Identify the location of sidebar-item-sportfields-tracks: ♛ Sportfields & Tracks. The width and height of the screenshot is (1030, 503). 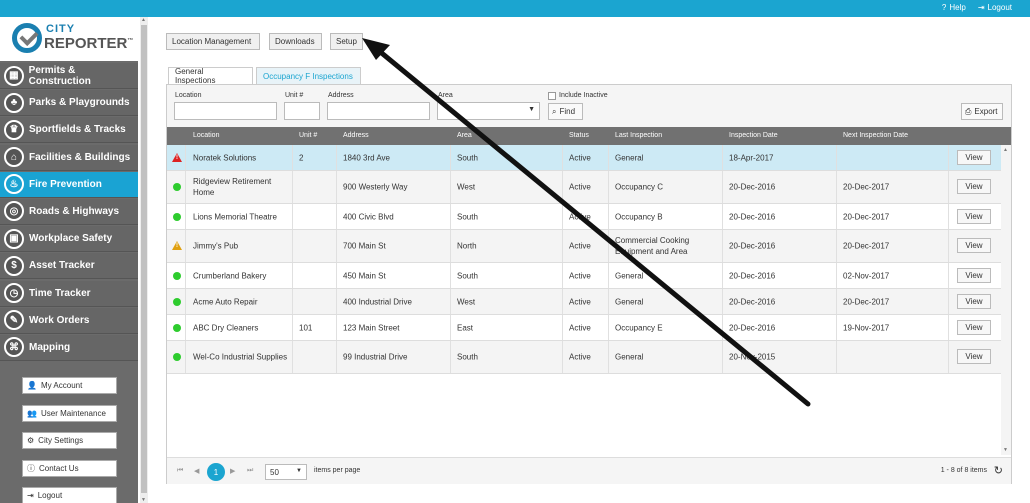
(69, 130).